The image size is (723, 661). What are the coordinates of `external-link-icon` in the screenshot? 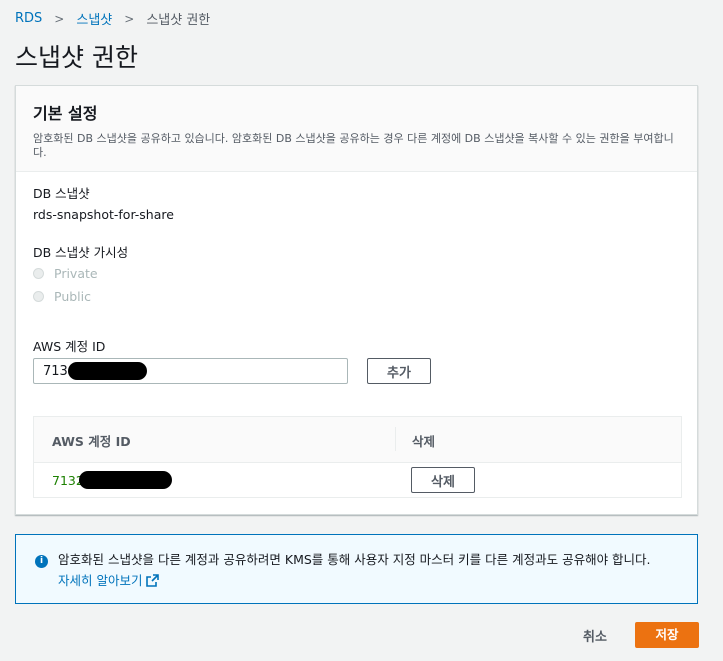 It's located at (153, 580).